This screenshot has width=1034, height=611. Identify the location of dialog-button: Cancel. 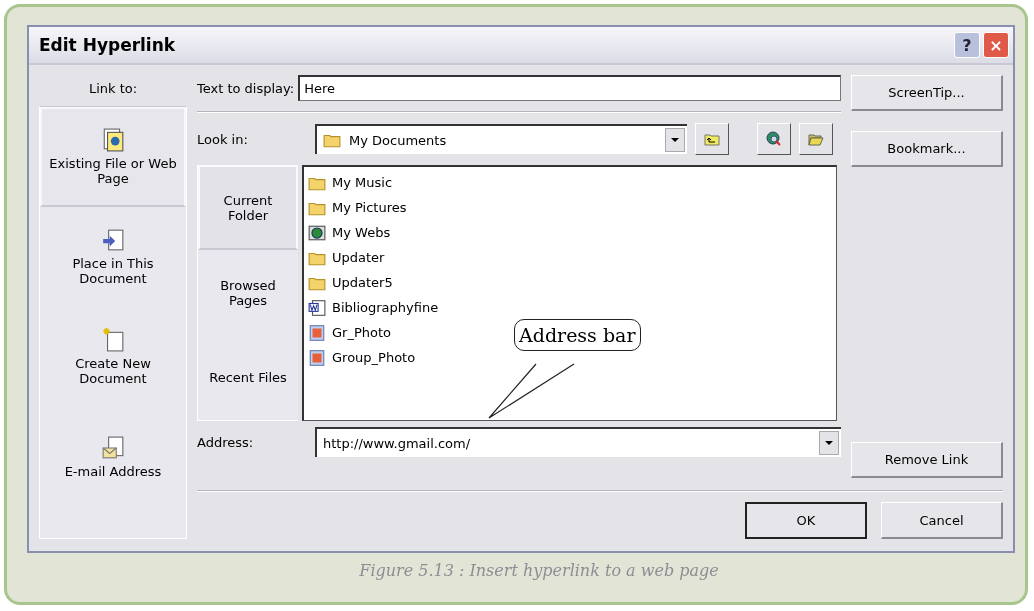
(942, 520).